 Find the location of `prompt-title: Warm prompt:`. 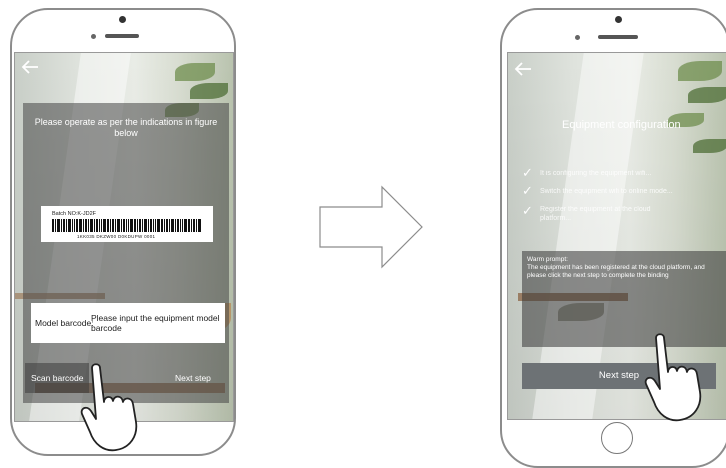

prompt-title: Warm prompt: is located at coordinates (547, 259).